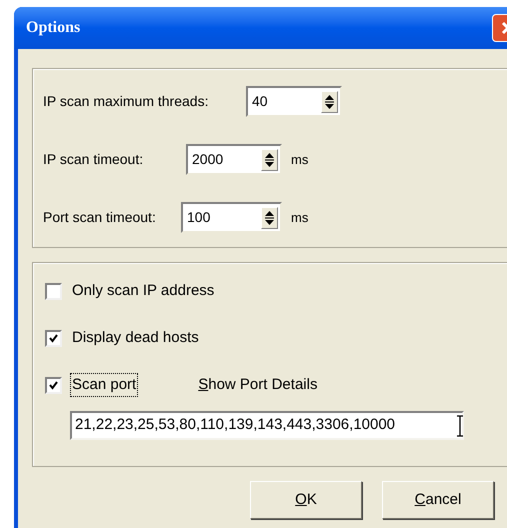 The width and height of the screenshot is (507, 528). I want to click on spin-field: 2000, so click(234, 159).